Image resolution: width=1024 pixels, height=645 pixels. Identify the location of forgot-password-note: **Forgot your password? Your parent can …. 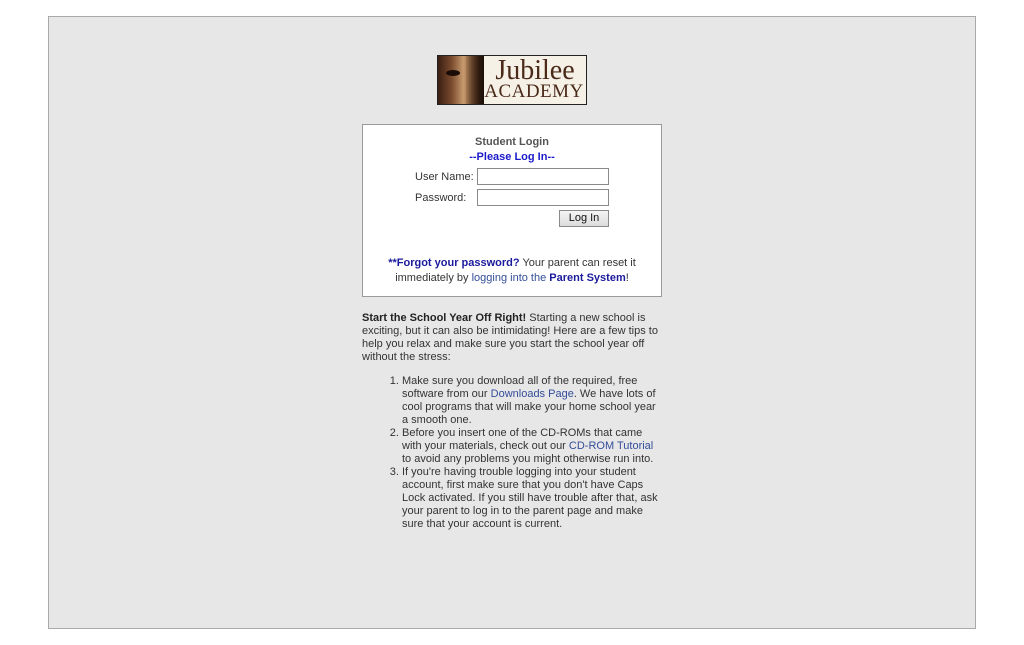
(512, 271).